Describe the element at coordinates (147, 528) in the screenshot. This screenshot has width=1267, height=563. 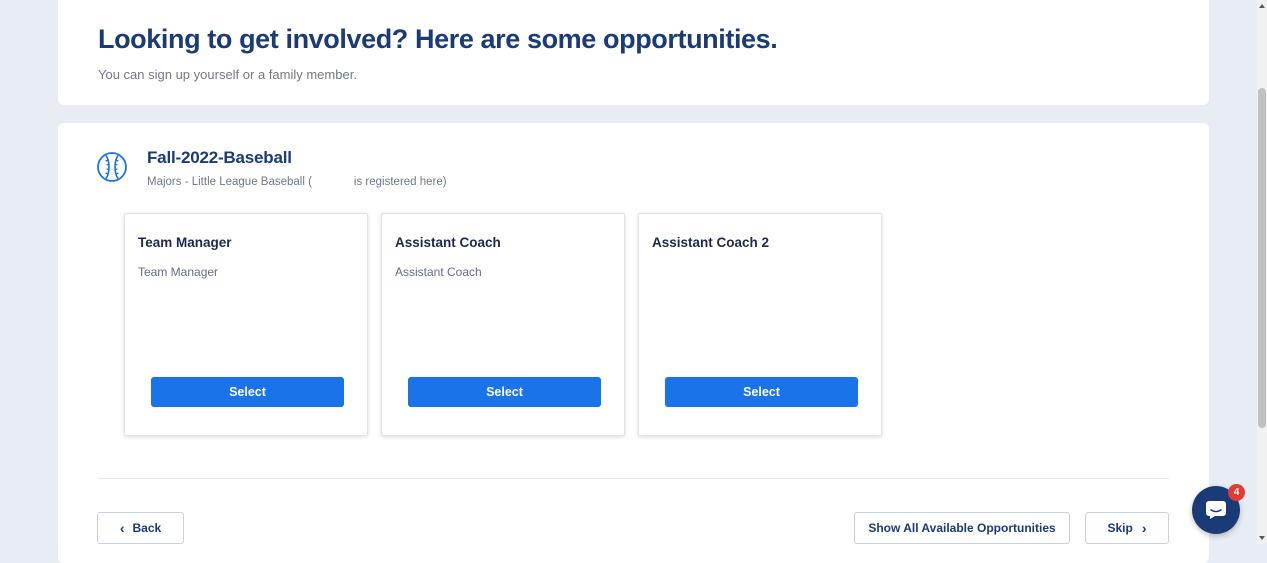
I see `back-button-label: Back` at that location.